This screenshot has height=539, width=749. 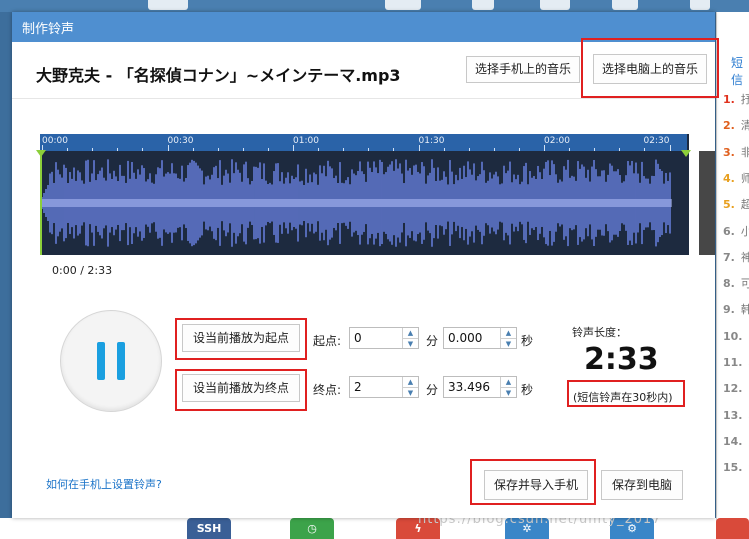 What do you see at coordinates (218, 75) in the screenshot?
I see `song-filename: 大野克夫 - 「名探偵コナン」~メインテーマ.mp3` at bounding box center [218, 75].